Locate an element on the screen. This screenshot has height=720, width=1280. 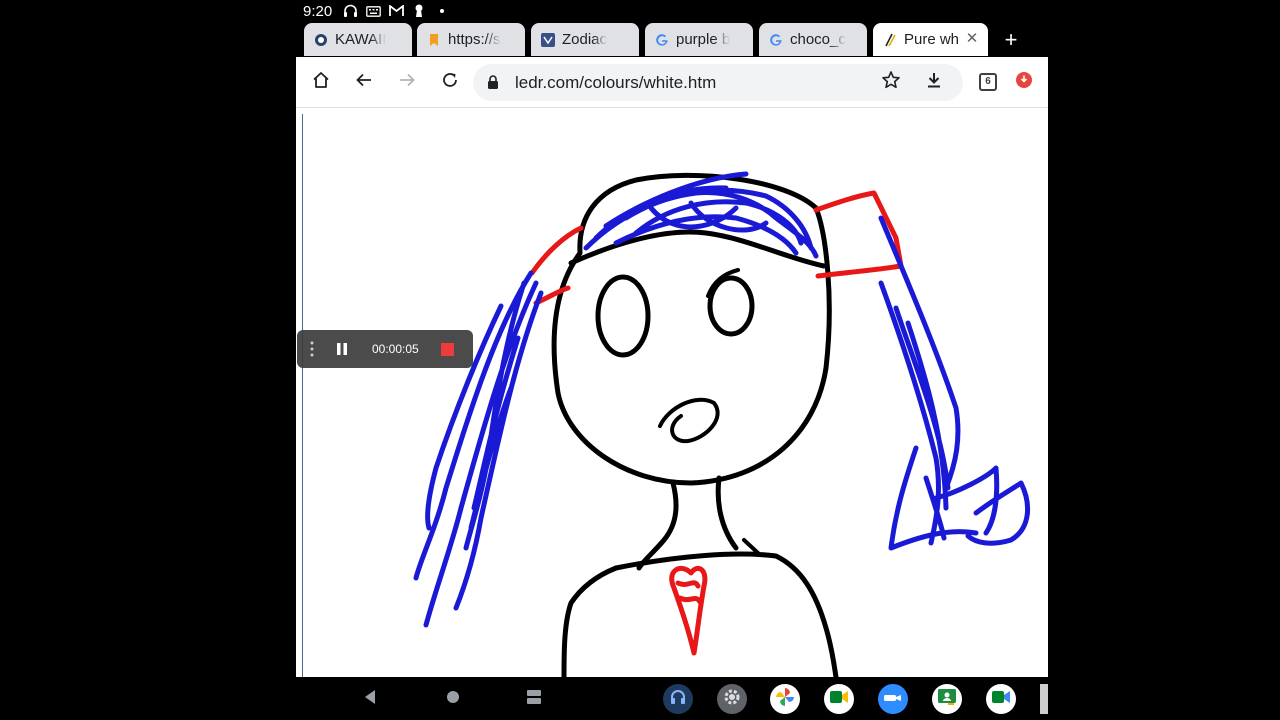
system-nav-bar is located at coordinates (672, 698).